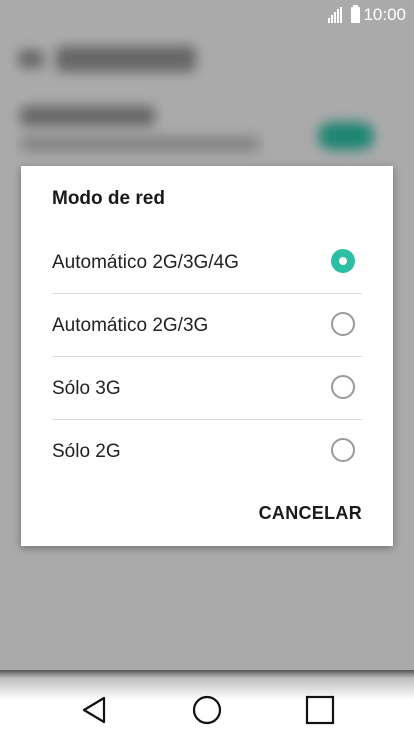  What do you see at coordinates (94, 710) in the screenshot?
I see `back-icon` at bounding box center [94, 710].